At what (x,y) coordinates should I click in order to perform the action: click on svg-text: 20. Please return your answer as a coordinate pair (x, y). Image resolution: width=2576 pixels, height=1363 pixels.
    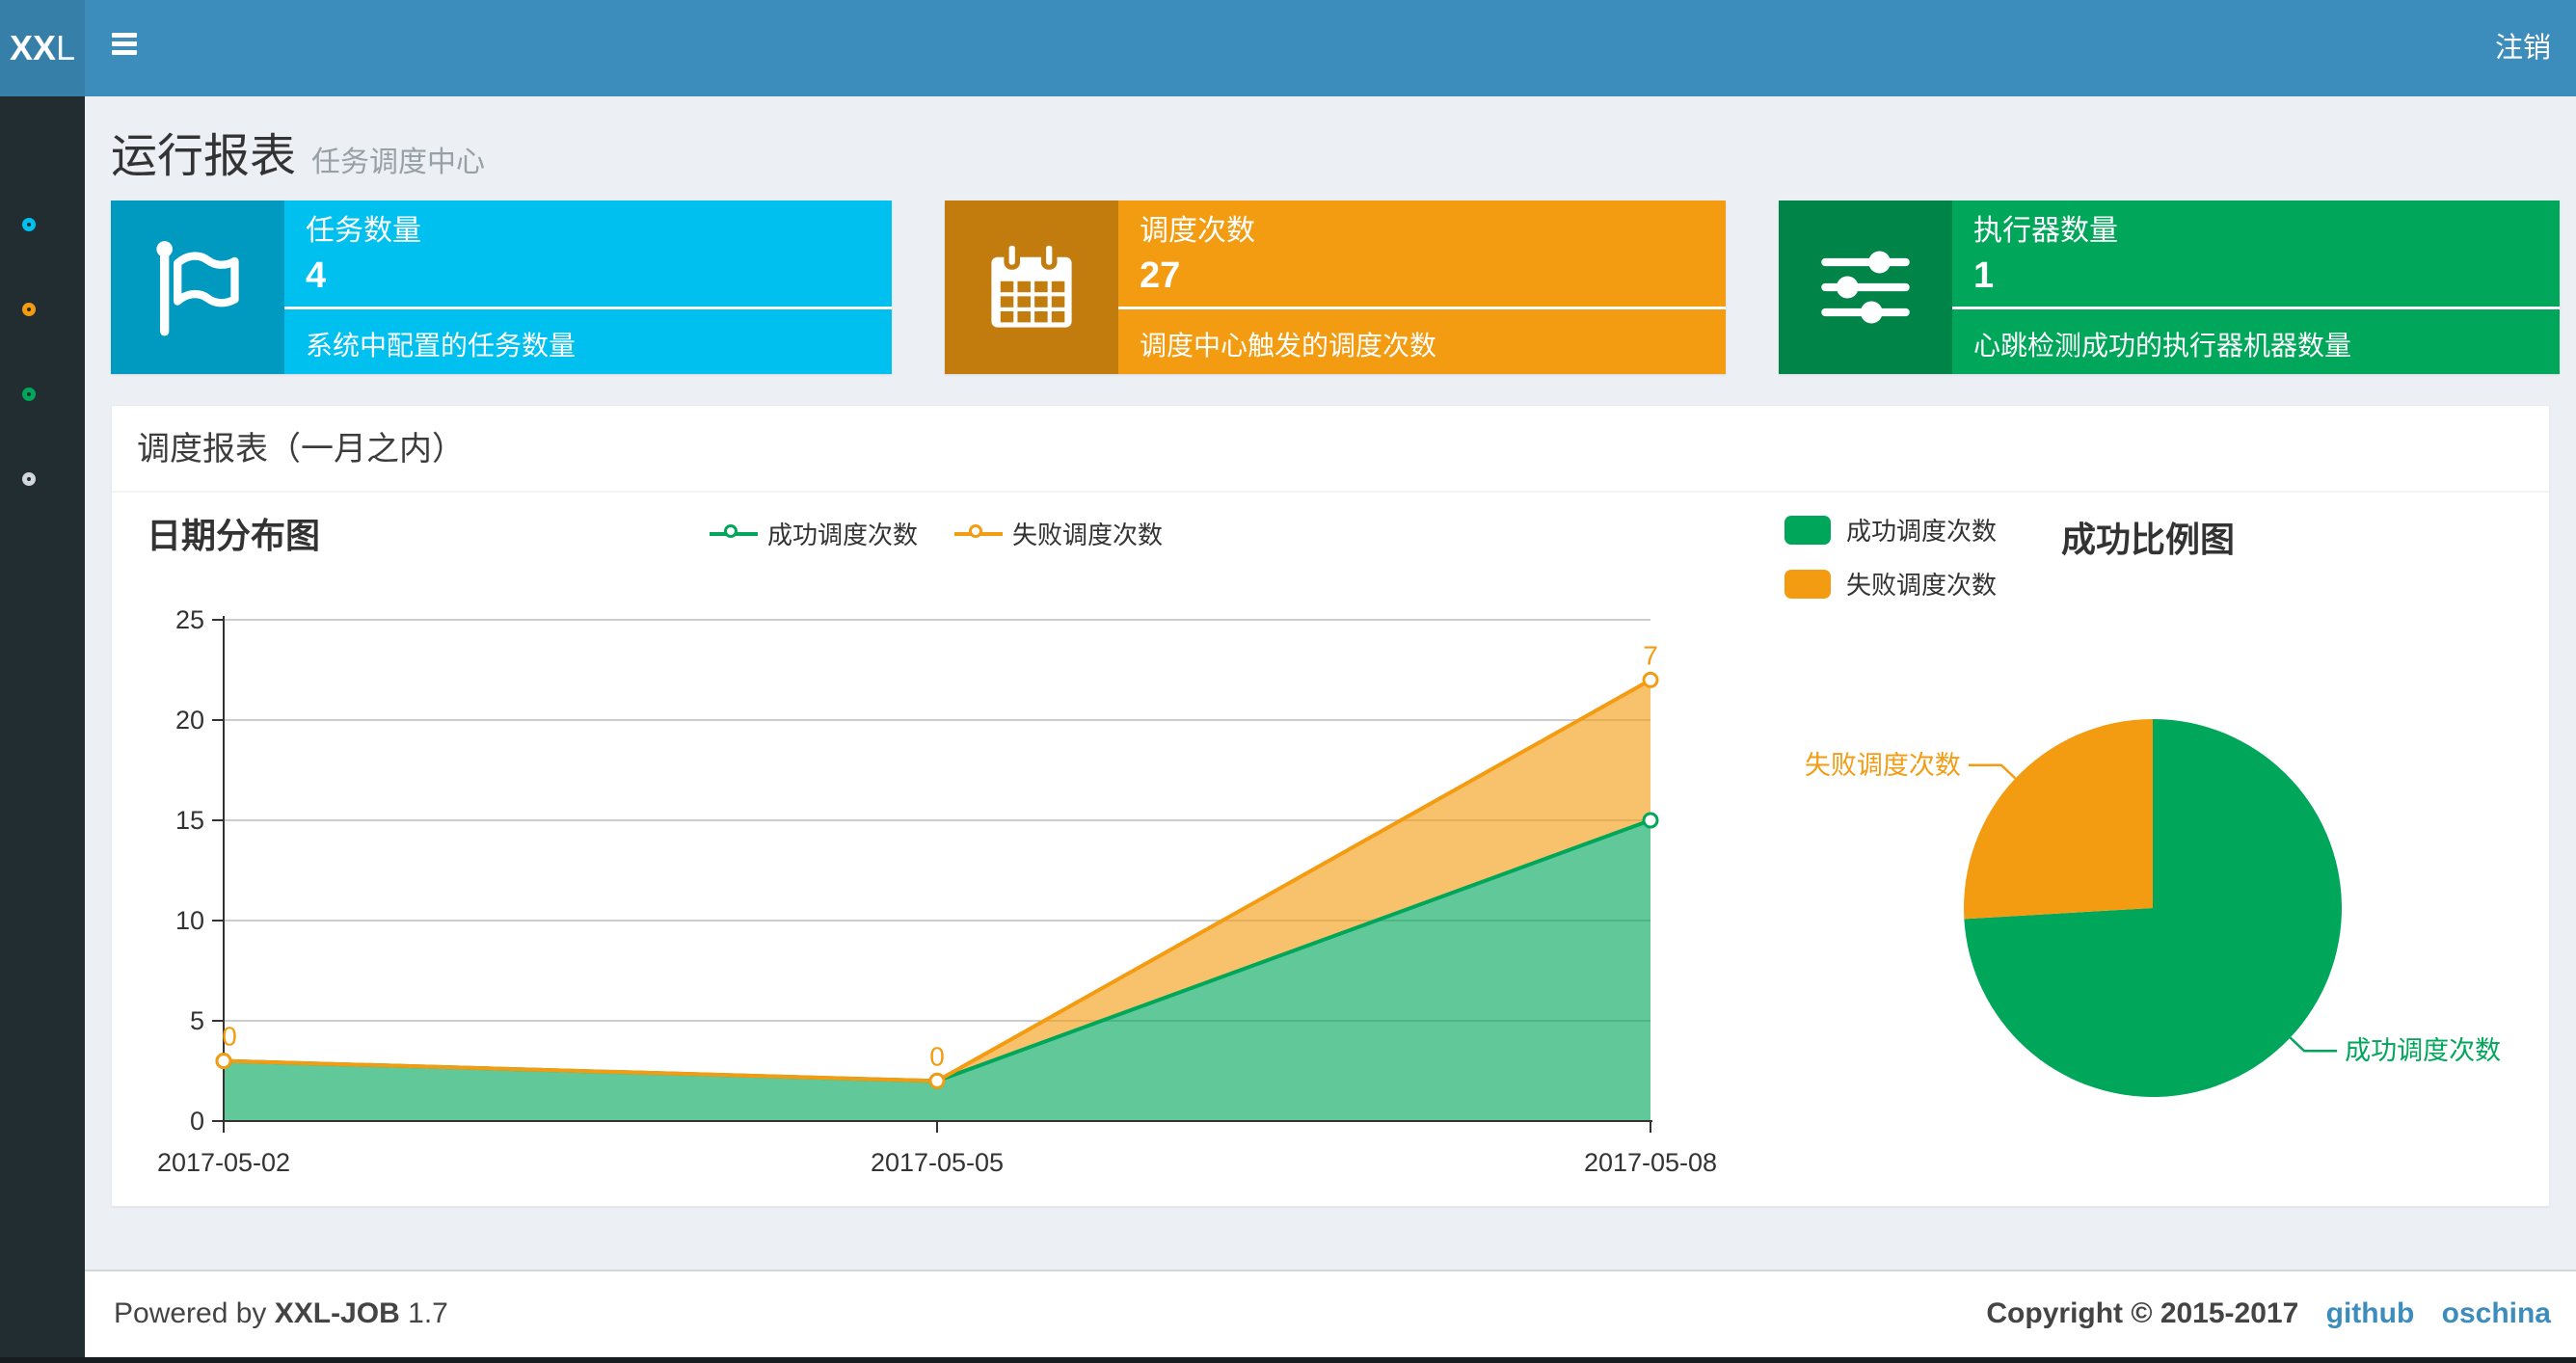
    Looking at the image, I should click on (190, 720).